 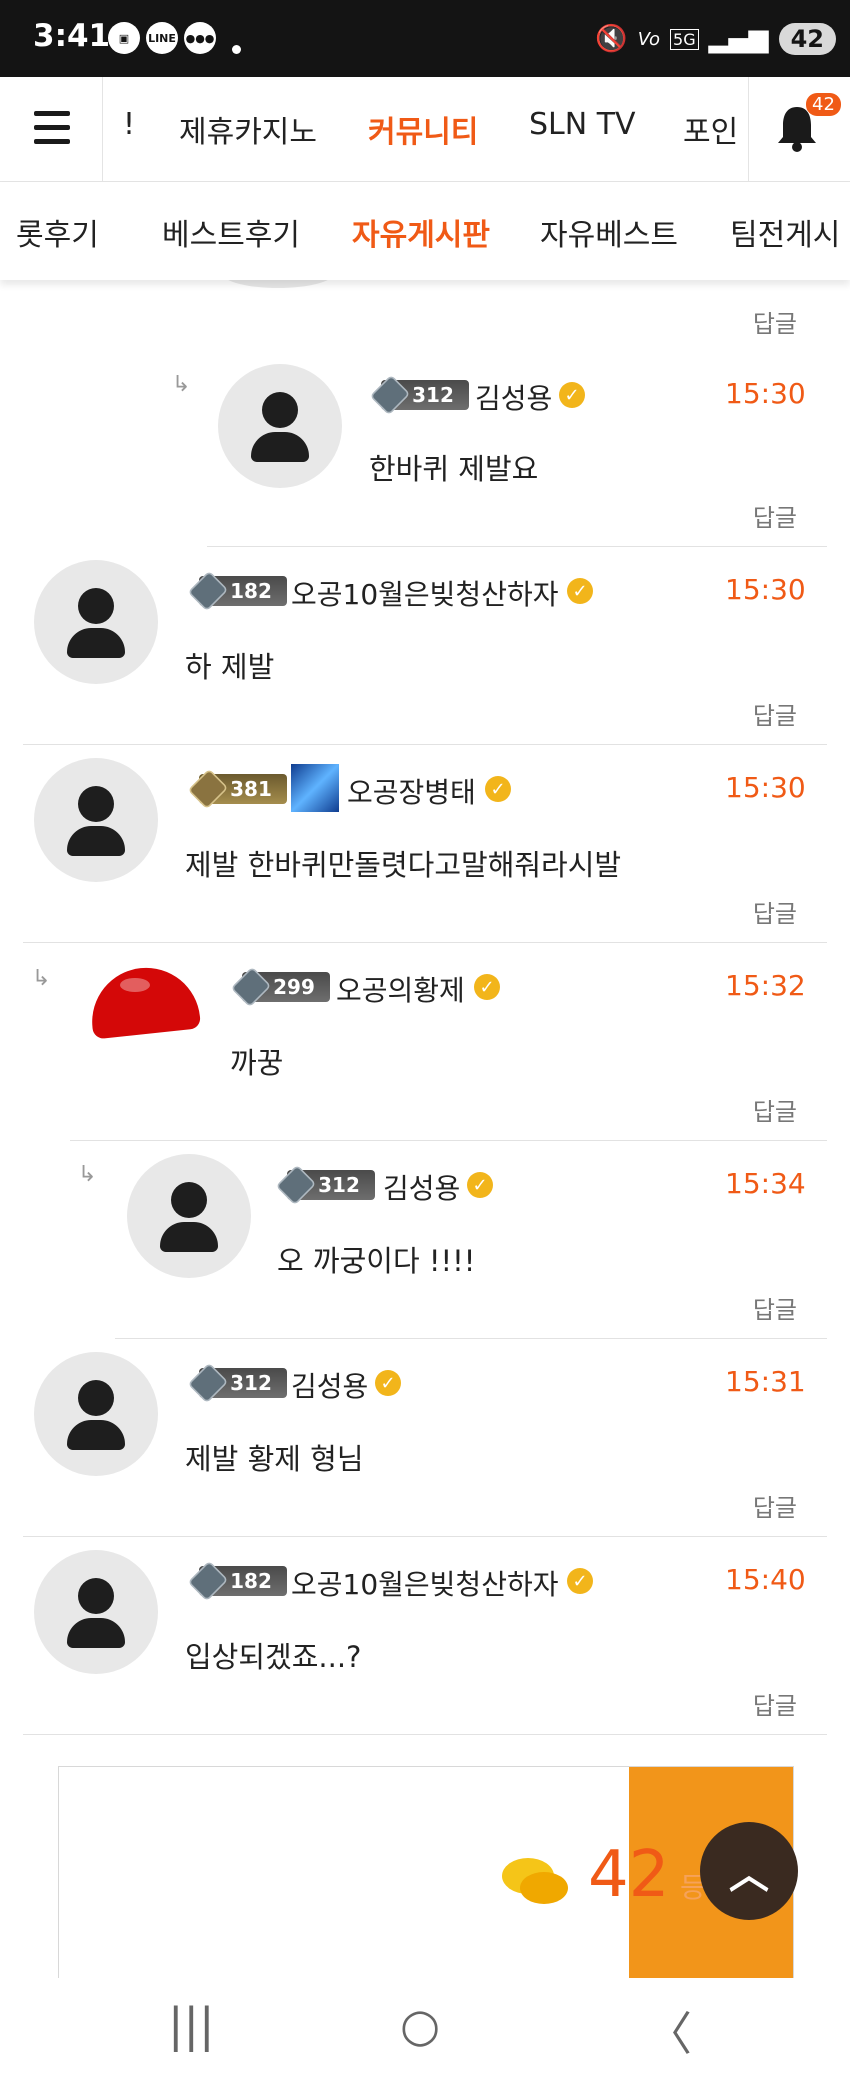 I want to click on mute-icon: 🔇, so click(x=611, y=39).